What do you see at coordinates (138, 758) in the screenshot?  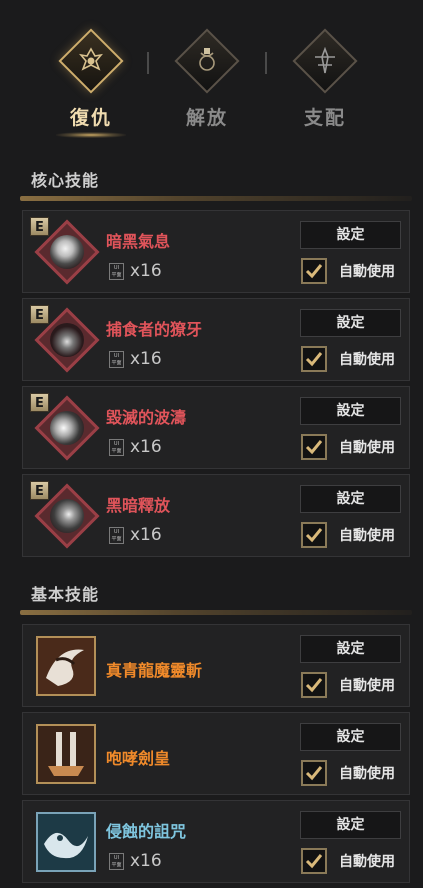 I see `skill-name: 咆哮劍皇` at bounding box center [138, 758].